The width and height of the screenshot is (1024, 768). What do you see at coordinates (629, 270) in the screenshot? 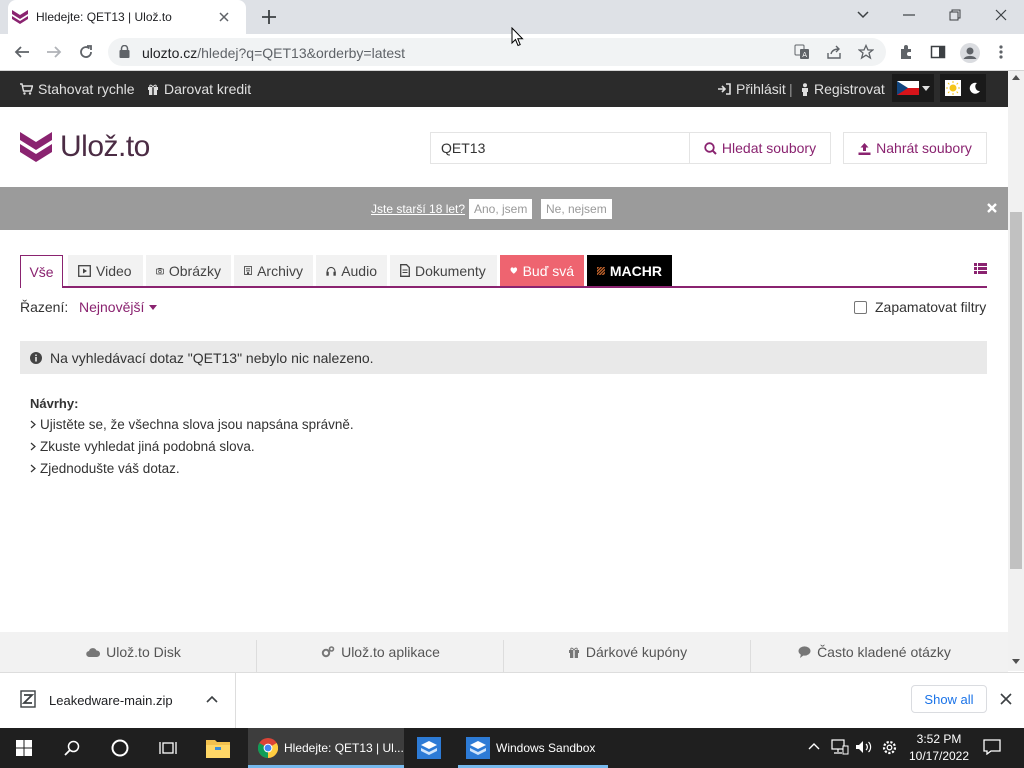
I see `tab-machr: MACHR` at bounding box center [629, 270].